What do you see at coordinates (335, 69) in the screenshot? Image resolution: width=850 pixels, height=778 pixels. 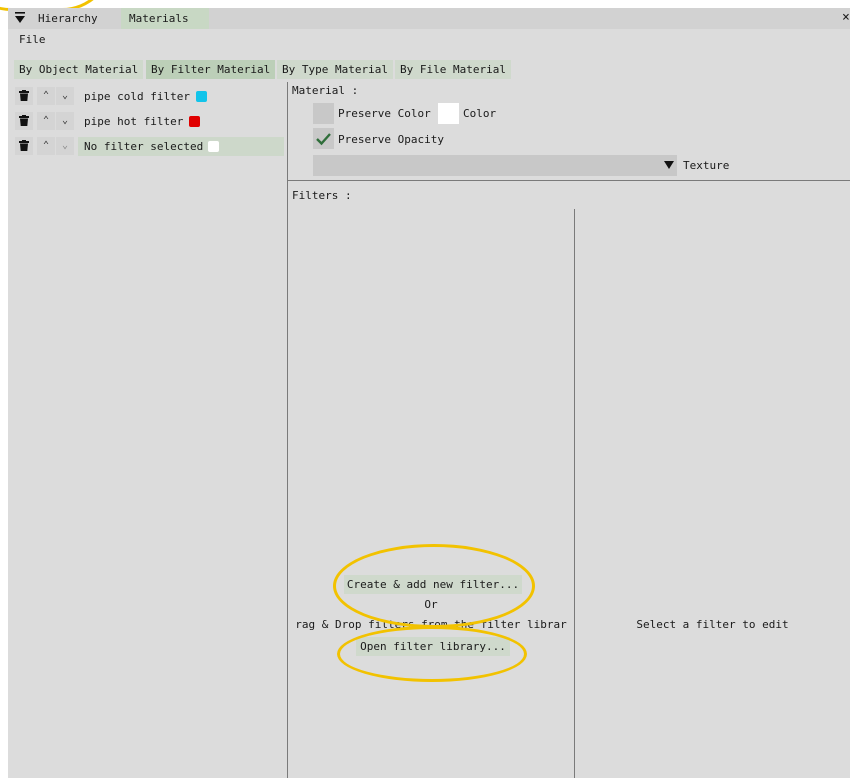 I see `subtab-by-type-material: By Type Material` at bounding box center [335, 69].